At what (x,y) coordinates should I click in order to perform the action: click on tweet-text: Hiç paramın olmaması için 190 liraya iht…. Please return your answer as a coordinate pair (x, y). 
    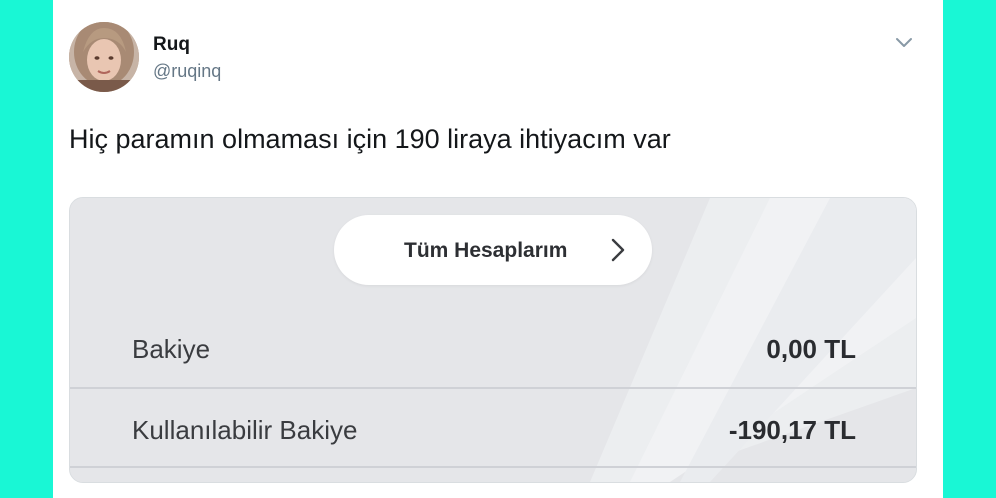
    Looking at the image, I should click on (370, 139).